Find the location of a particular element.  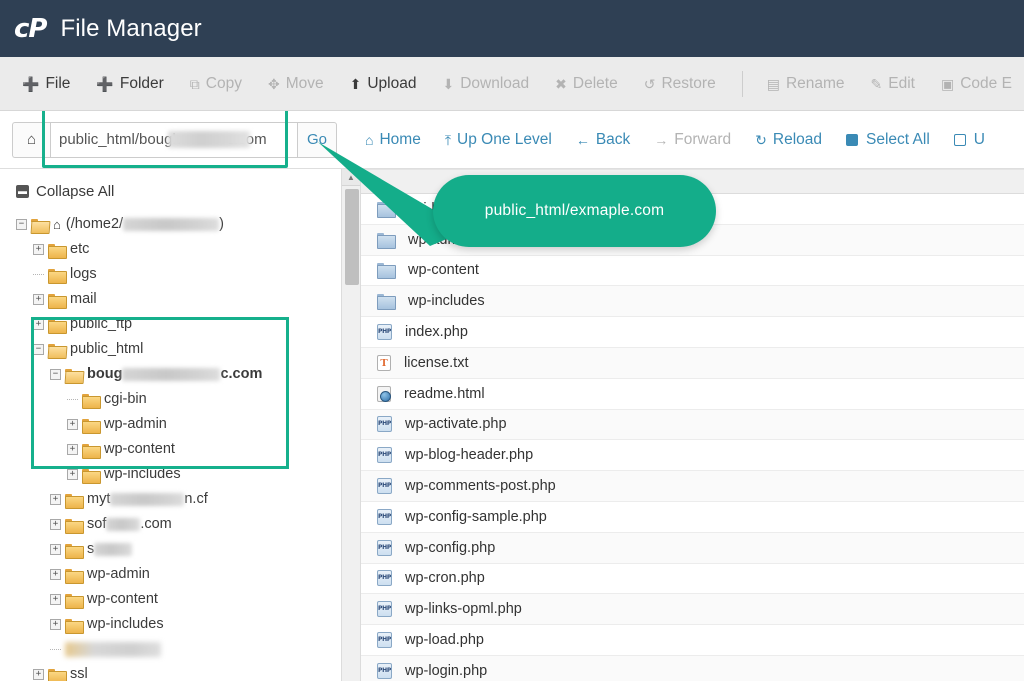

file-name: wp-config.php is located at coordinates (450, 547).